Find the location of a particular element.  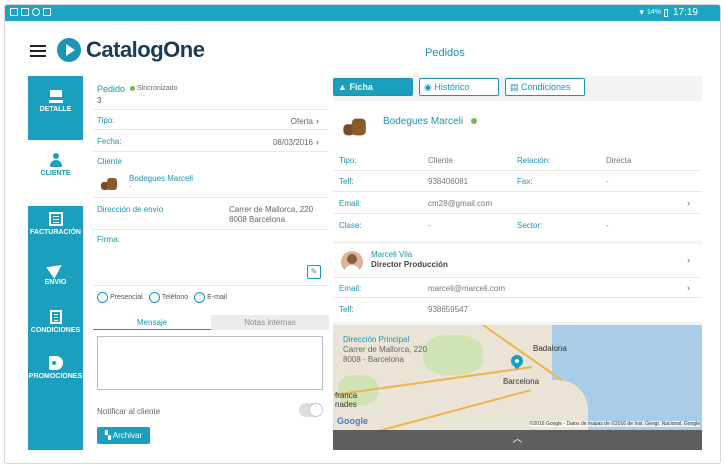

relacion-label: Relación: is located at coordinates (534, 160).